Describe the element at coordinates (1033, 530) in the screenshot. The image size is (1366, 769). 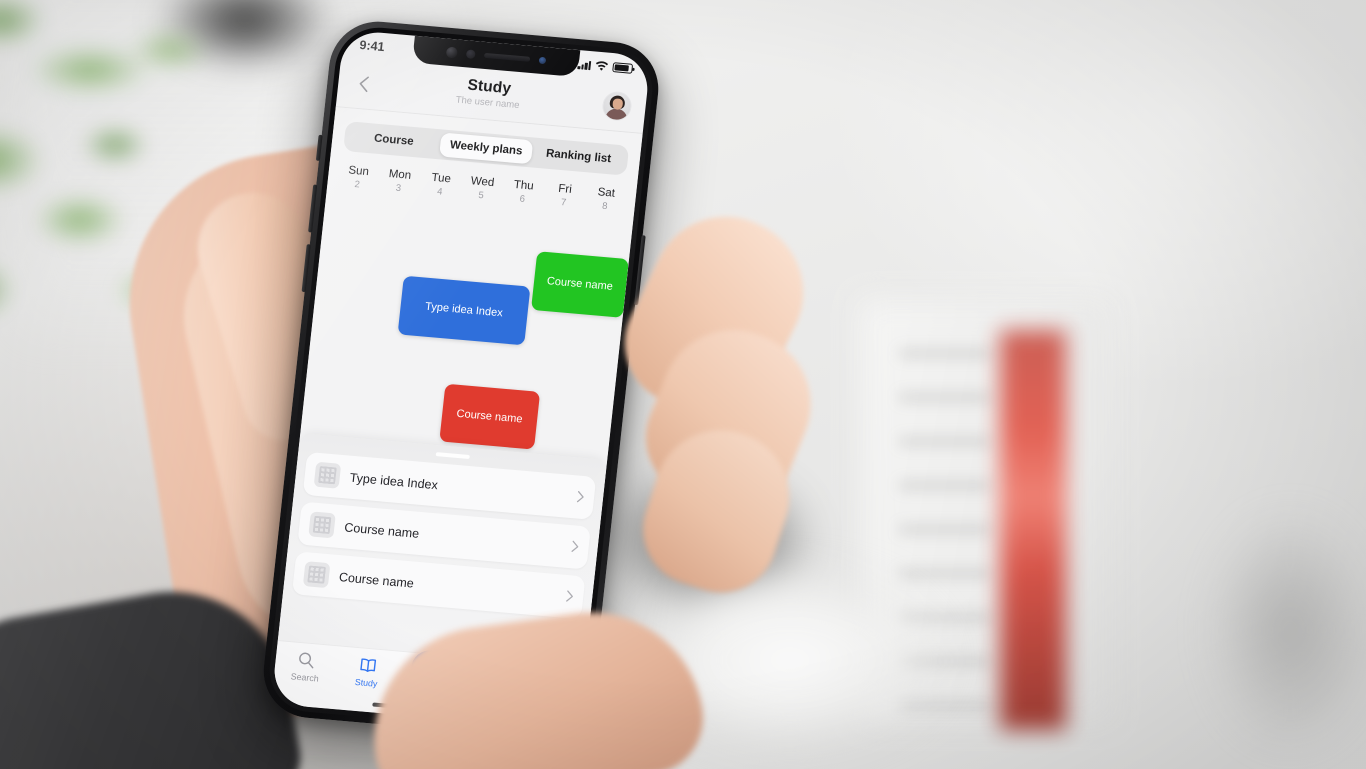
I see `background-book-red` at that location.